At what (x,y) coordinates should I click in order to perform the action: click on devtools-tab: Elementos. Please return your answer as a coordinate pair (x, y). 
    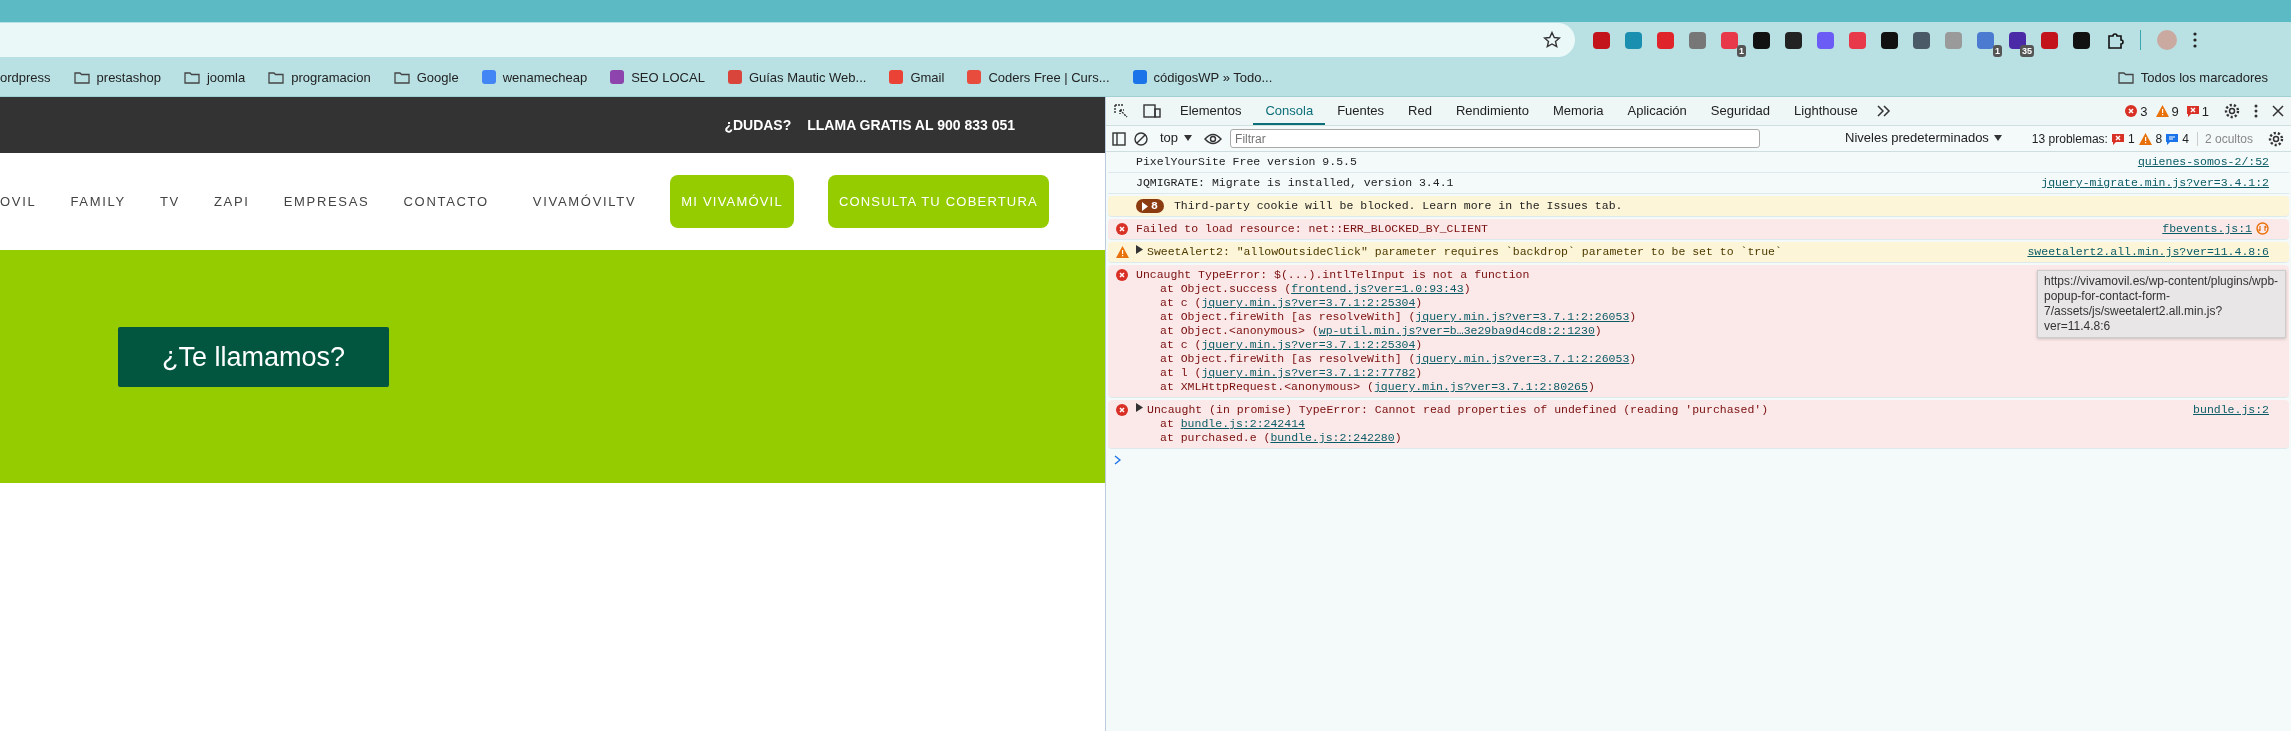
    Looking at the image, I should click on (1211, 111).